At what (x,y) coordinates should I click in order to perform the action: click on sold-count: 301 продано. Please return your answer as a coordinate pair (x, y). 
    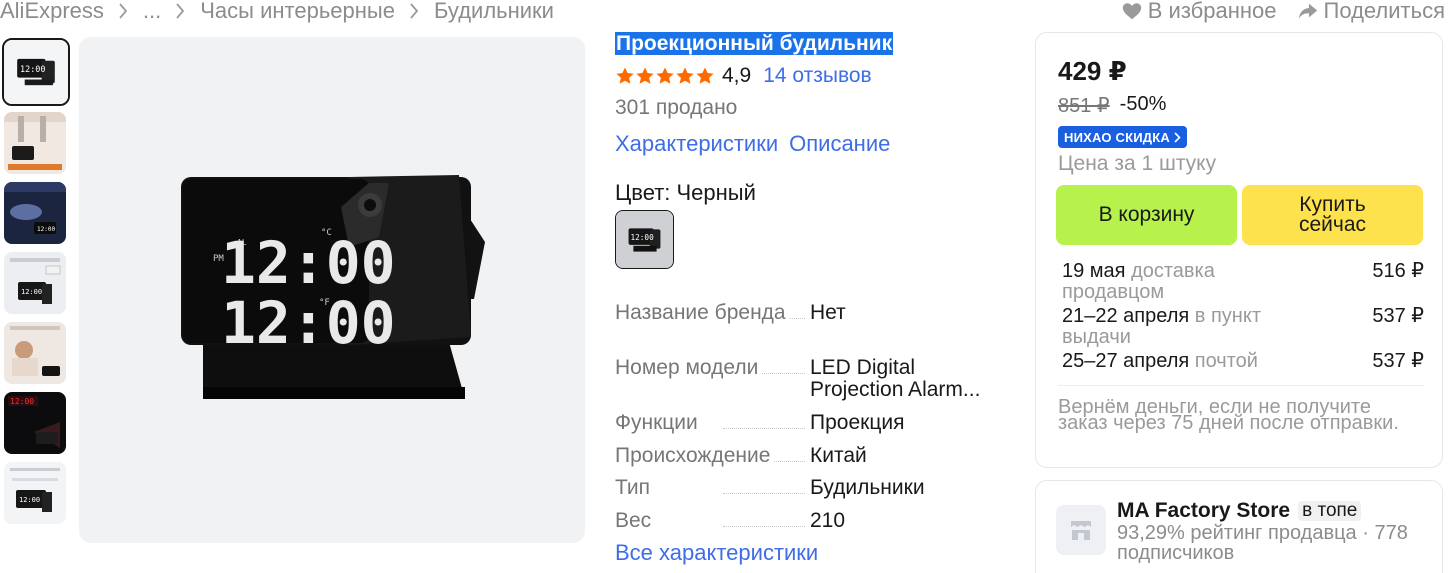
    Looking at the image, I should click on (676, 107).